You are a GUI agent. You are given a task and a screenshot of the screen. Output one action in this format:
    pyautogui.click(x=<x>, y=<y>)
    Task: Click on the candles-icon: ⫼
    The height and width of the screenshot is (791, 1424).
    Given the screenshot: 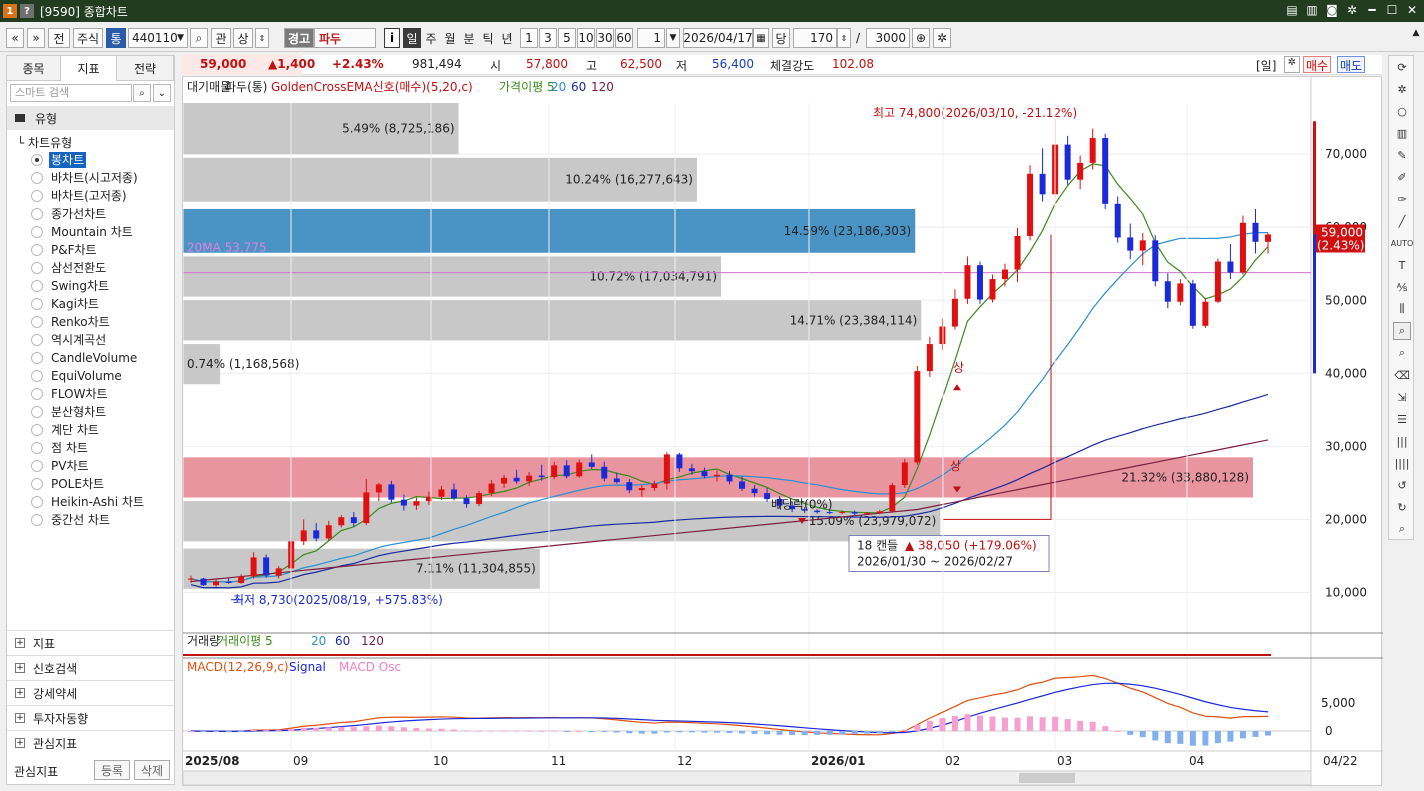 What is the action you would take?
    pyautogui.click(x=1402, y=309)
    